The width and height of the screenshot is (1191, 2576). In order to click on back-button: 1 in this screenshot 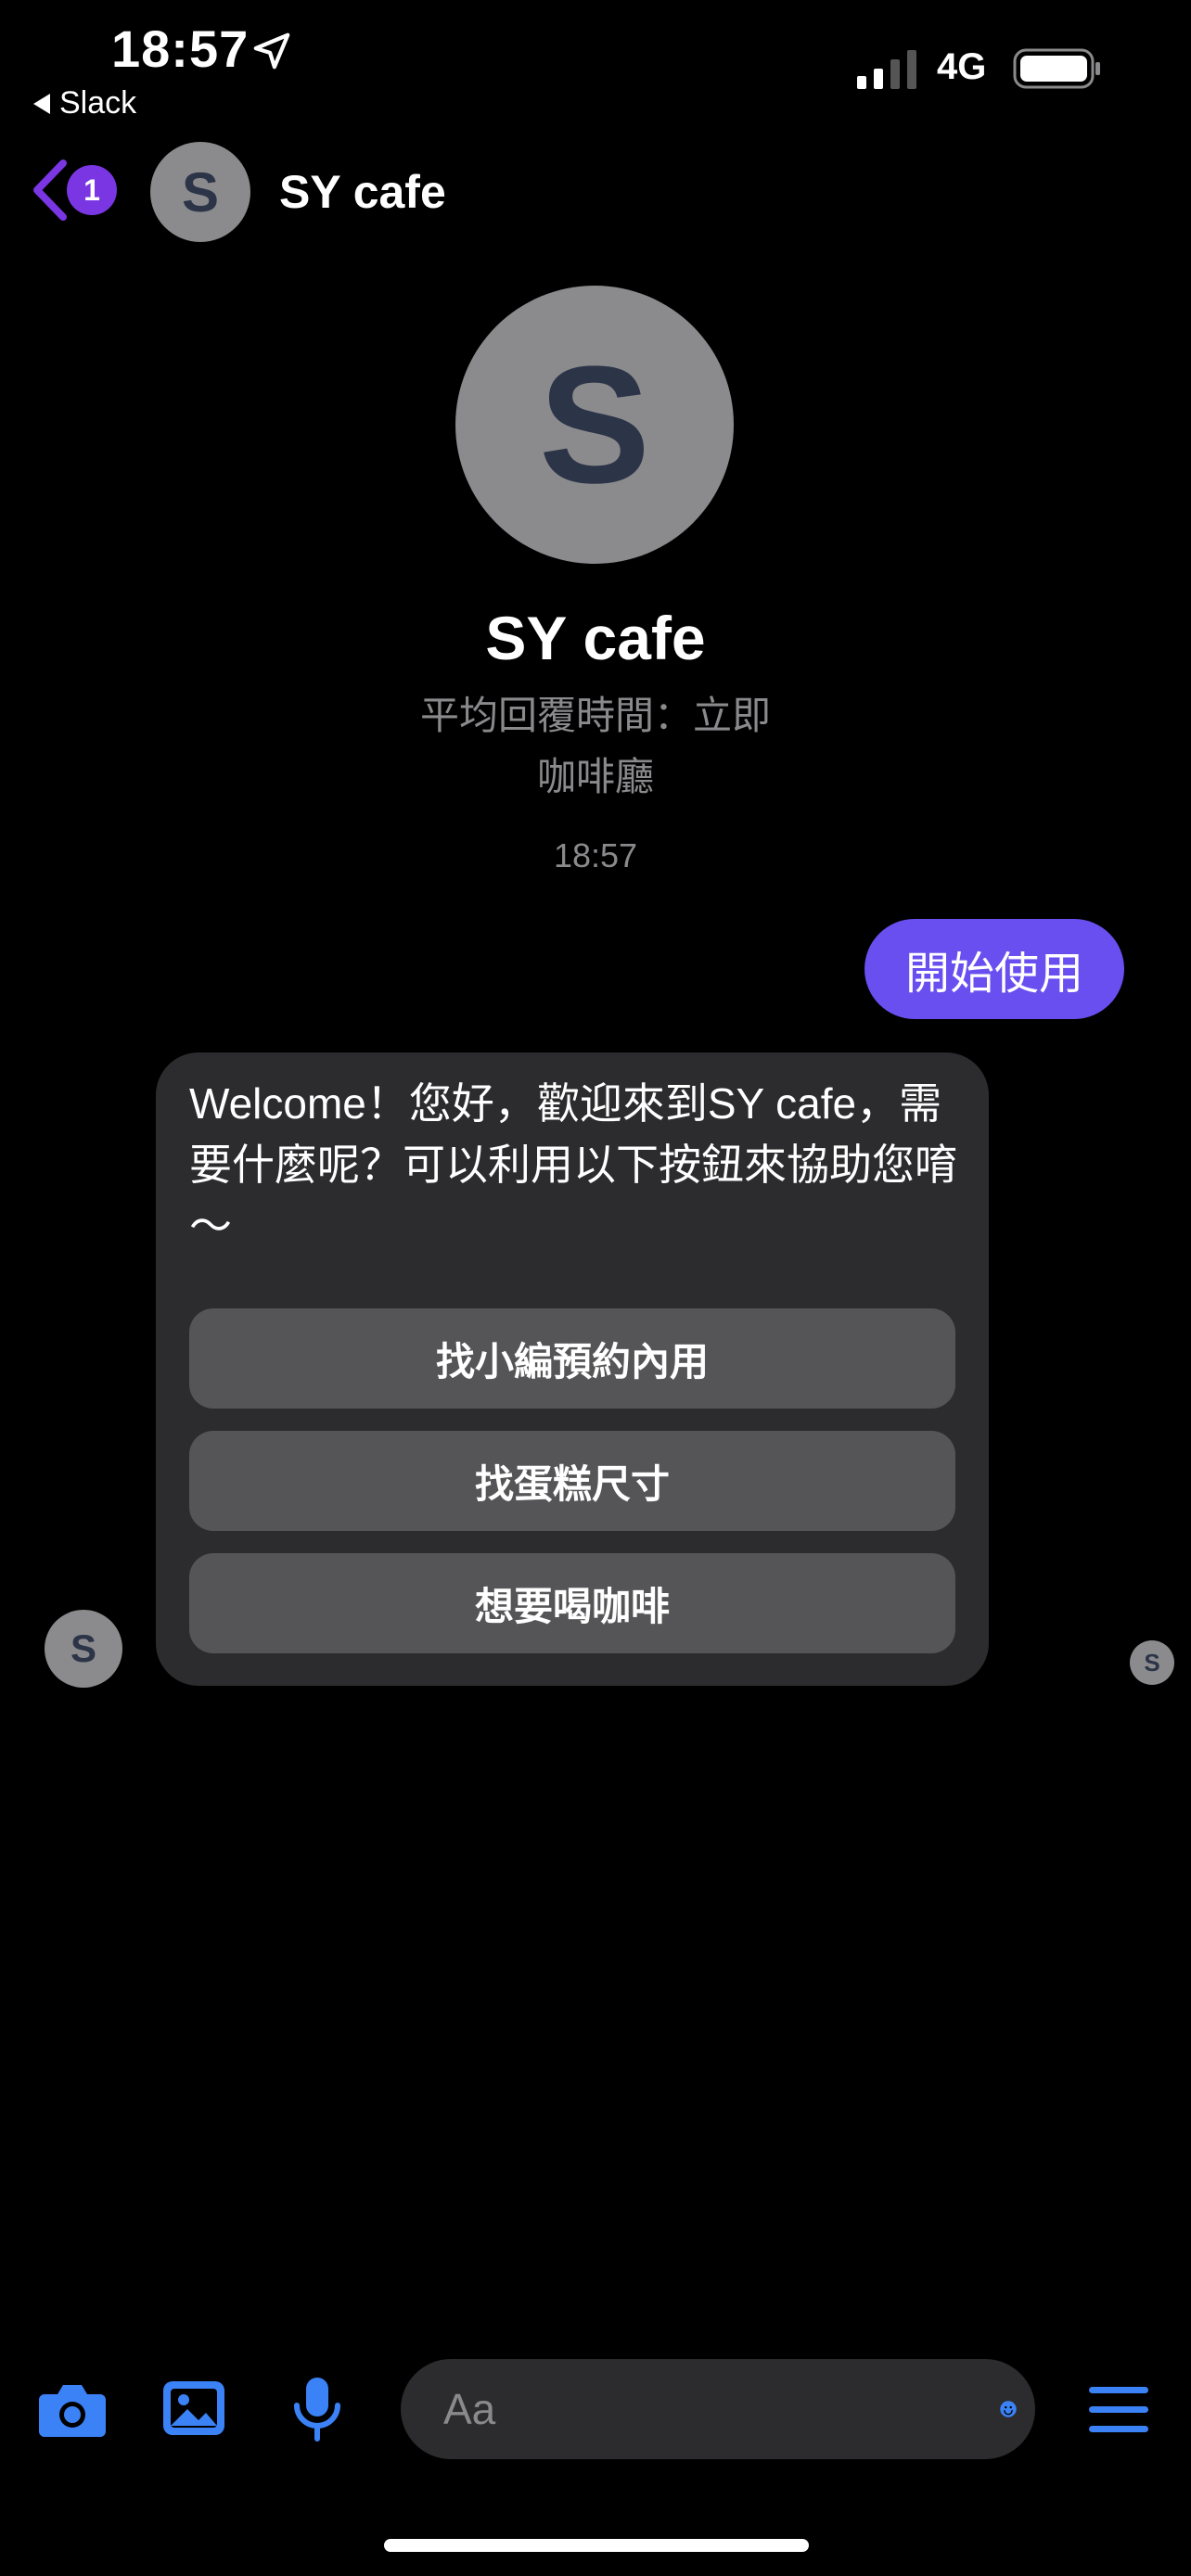, I will do `click(72, 191)`.